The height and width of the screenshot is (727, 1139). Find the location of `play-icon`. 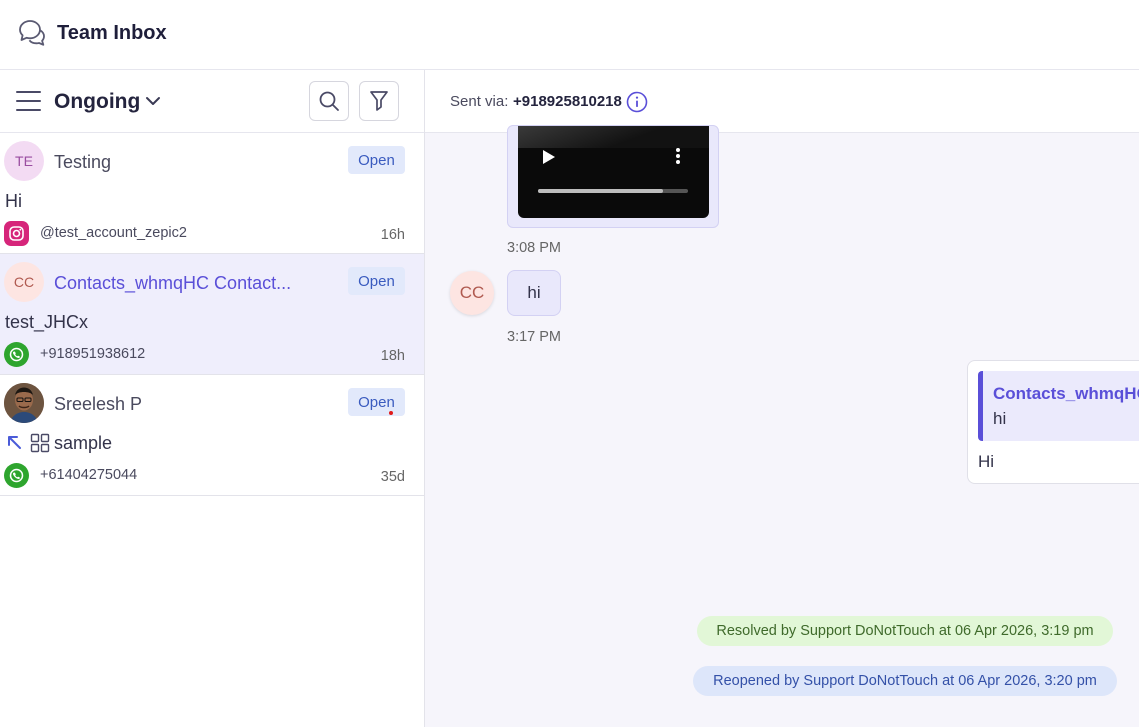

play-icon is located at coordinates (549, 157).